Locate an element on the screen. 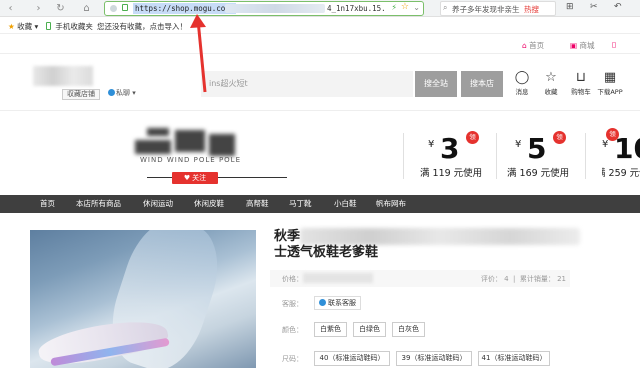  product-title-line2: 士透气板鞋老爹鞋 is located at coordinates (326, 252).